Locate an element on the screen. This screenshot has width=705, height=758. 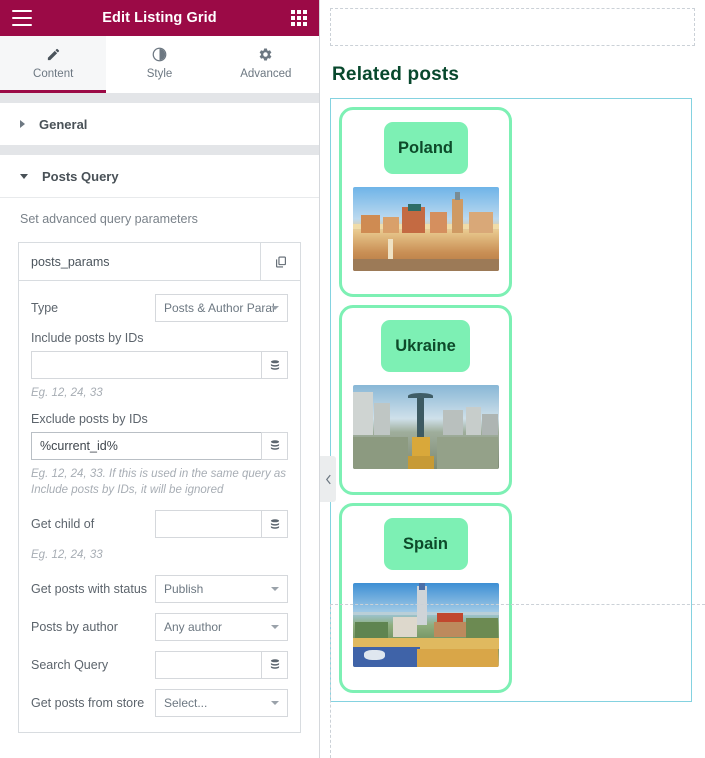
field-status-label: Get posts with status is located at coordinates (89, 588).